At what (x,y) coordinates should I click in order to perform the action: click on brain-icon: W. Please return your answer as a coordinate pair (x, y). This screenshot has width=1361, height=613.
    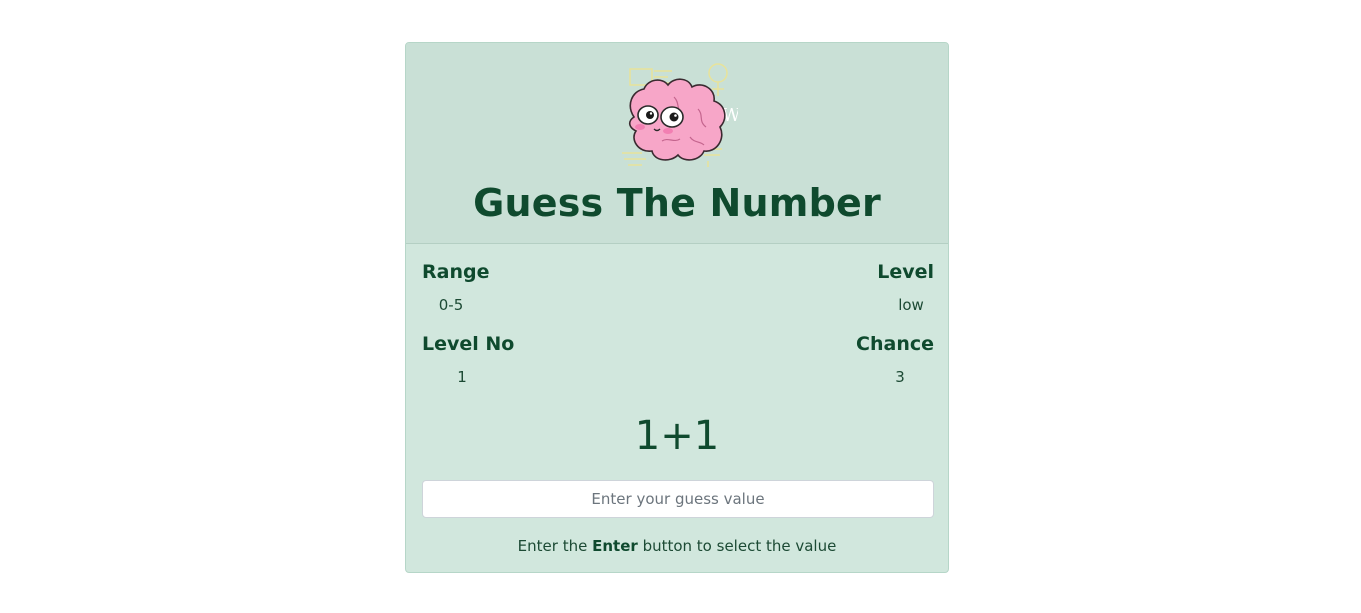
    Looking at the image, I should click on (679, 114).